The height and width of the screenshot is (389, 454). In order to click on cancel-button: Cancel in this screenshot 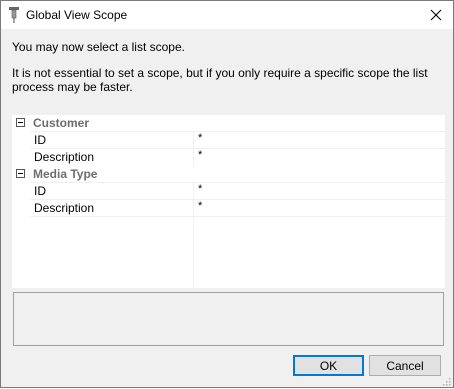, I will do `click(405, 365)`.